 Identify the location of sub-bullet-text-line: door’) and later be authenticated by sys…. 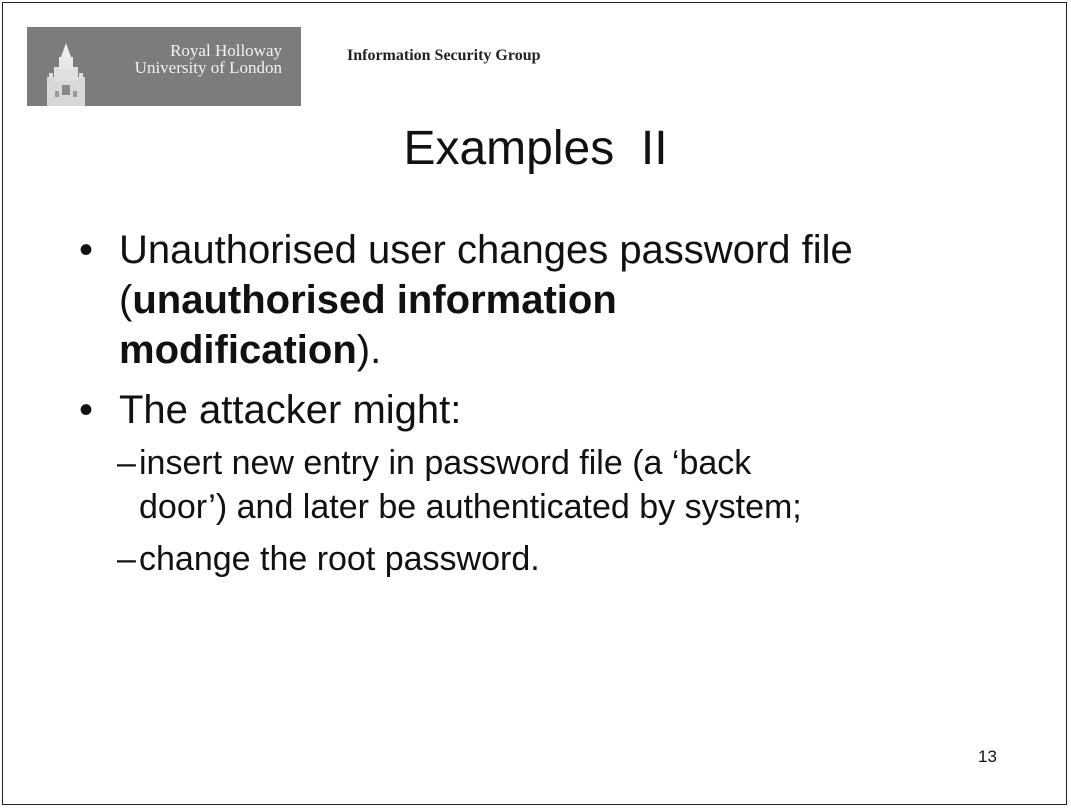
(470, 507).